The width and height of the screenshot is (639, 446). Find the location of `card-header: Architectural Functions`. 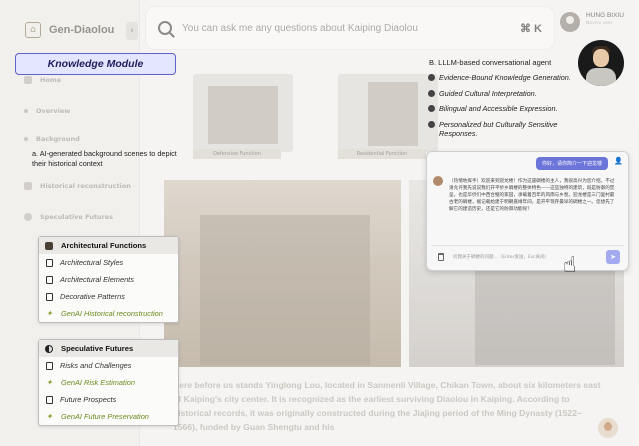

card-header: Architectural Functions is located at coordinates (108, 245).